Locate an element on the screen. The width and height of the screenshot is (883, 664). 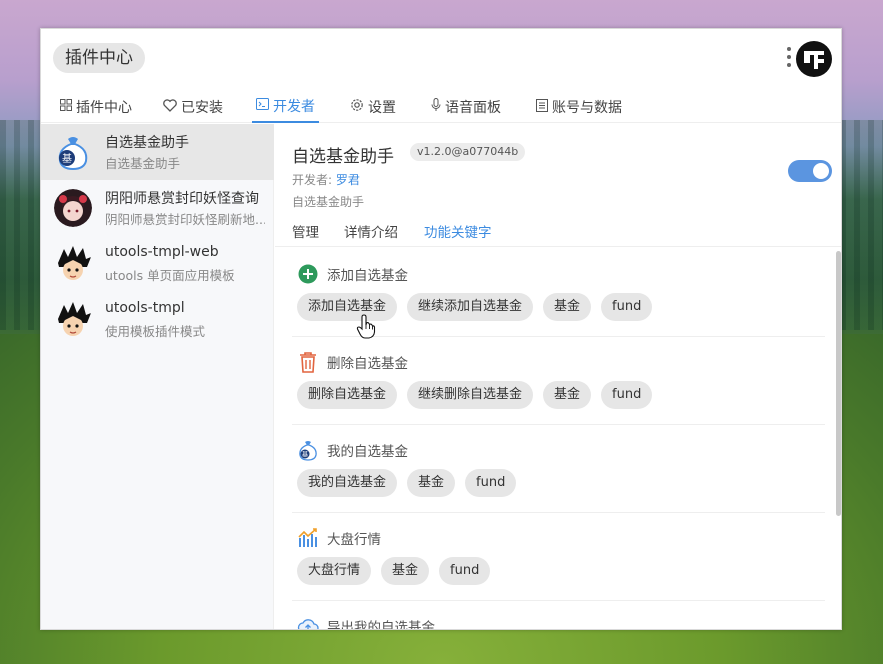
plugin-desc: 使用模板插件模式 is located at coordinates (155, 331).